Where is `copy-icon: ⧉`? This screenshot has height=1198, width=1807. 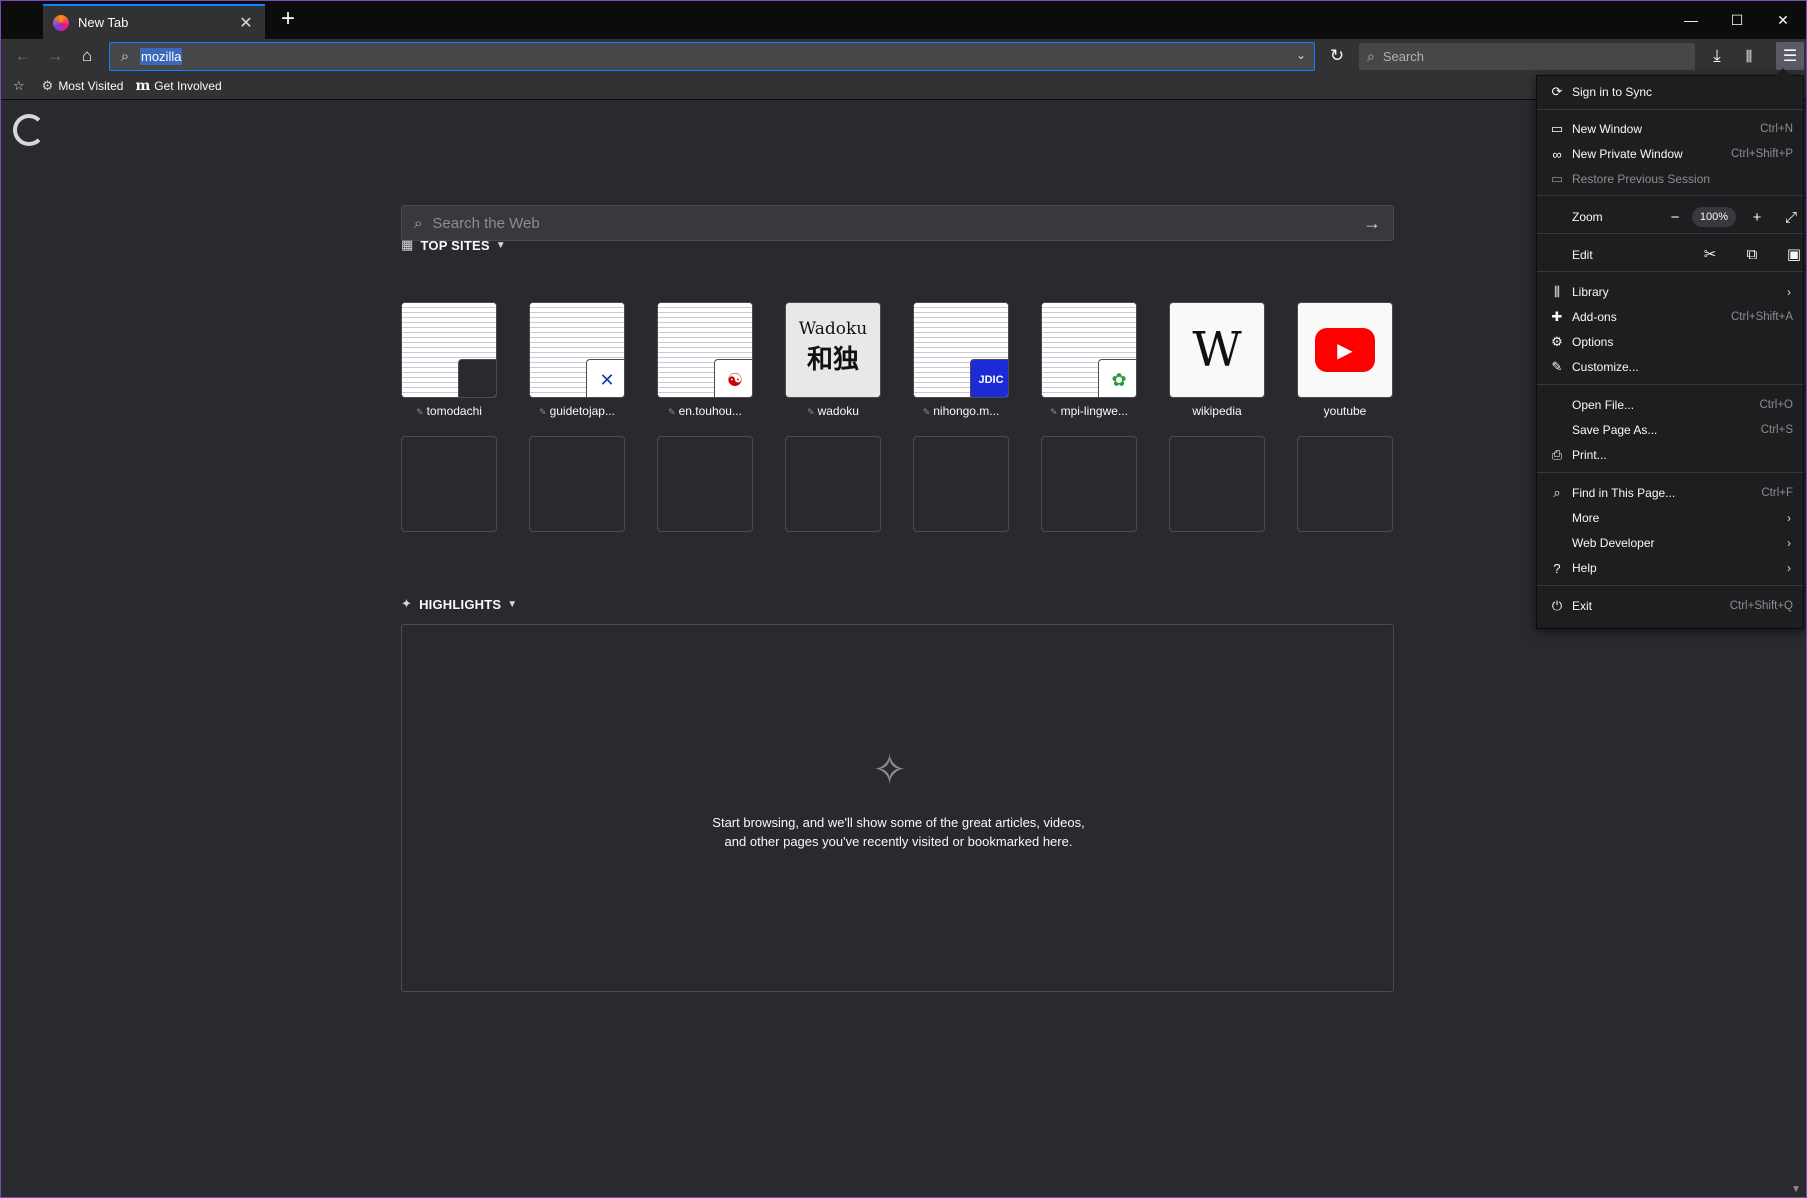 copy-icon: ⧉ is located at coordinates (1752, 254).